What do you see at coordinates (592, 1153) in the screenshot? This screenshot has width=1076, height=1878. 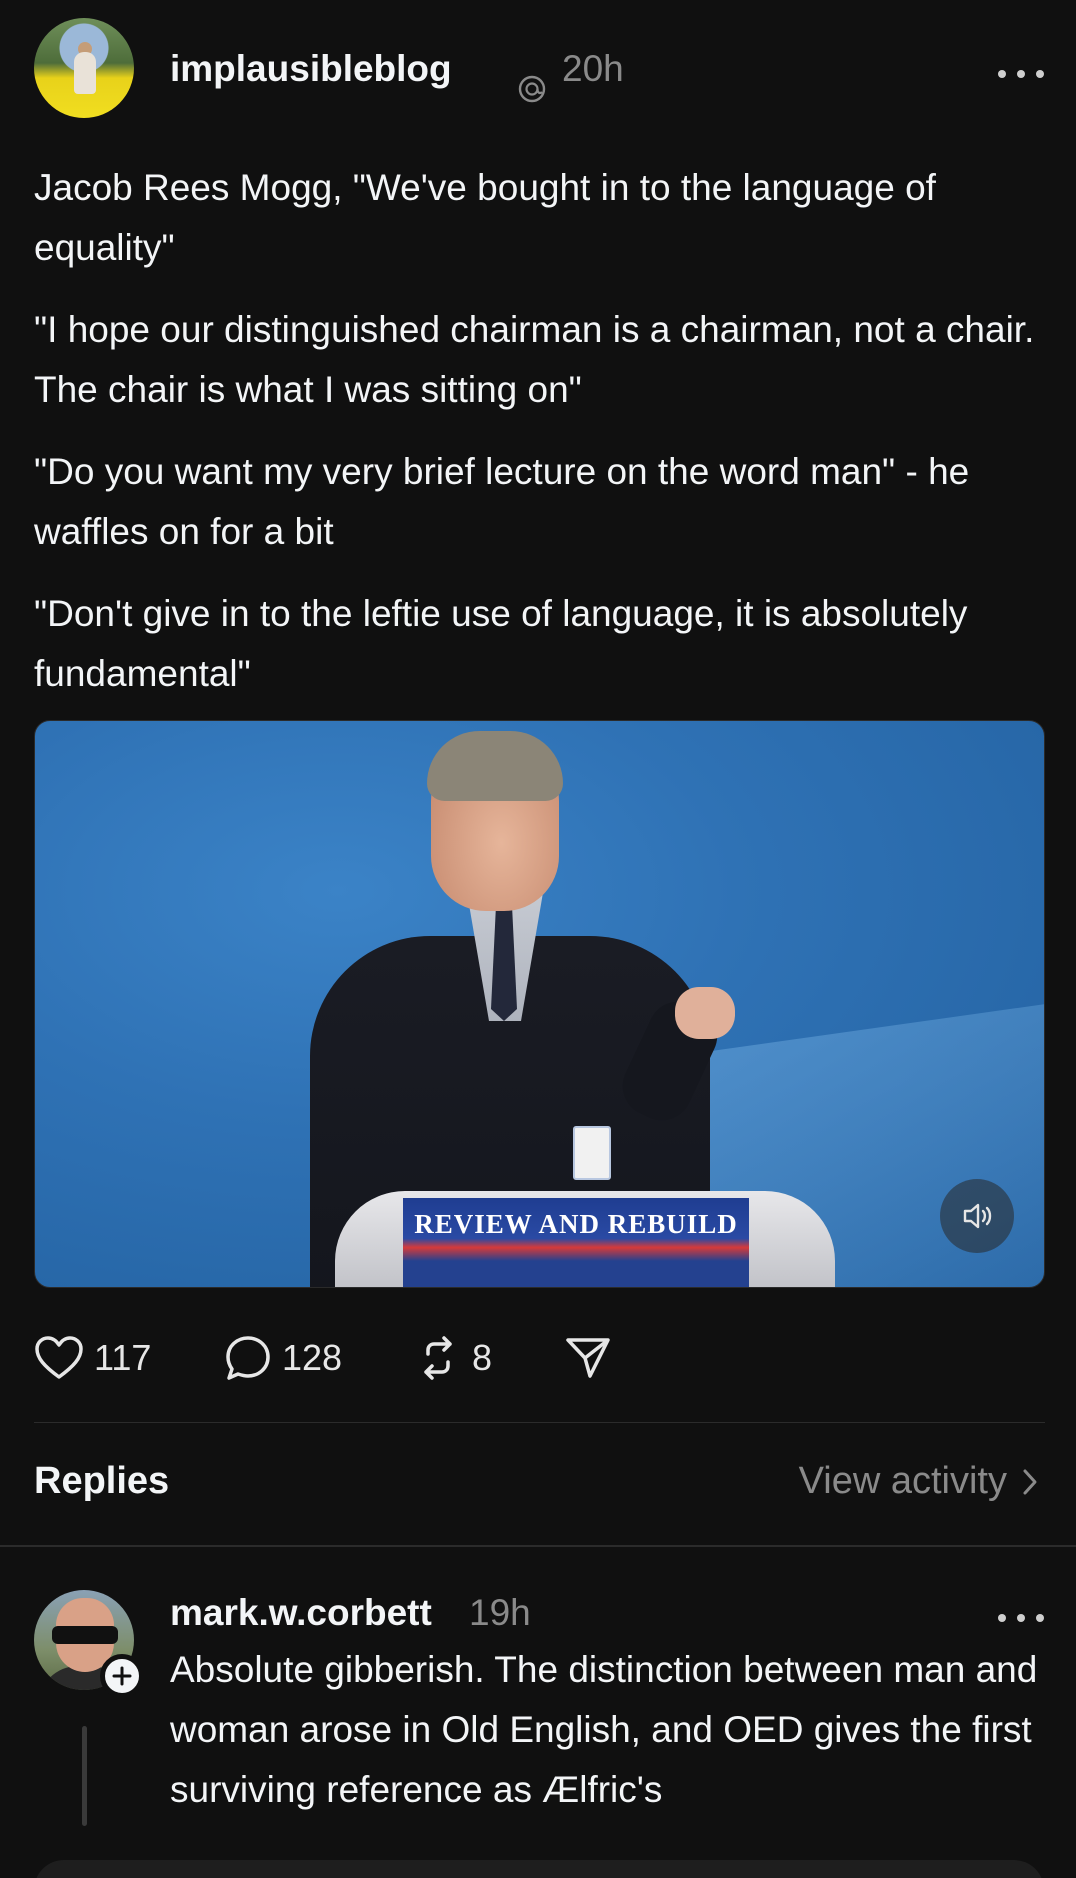 I see `video-lanyard-badge` at bounding box center [592, 1153].